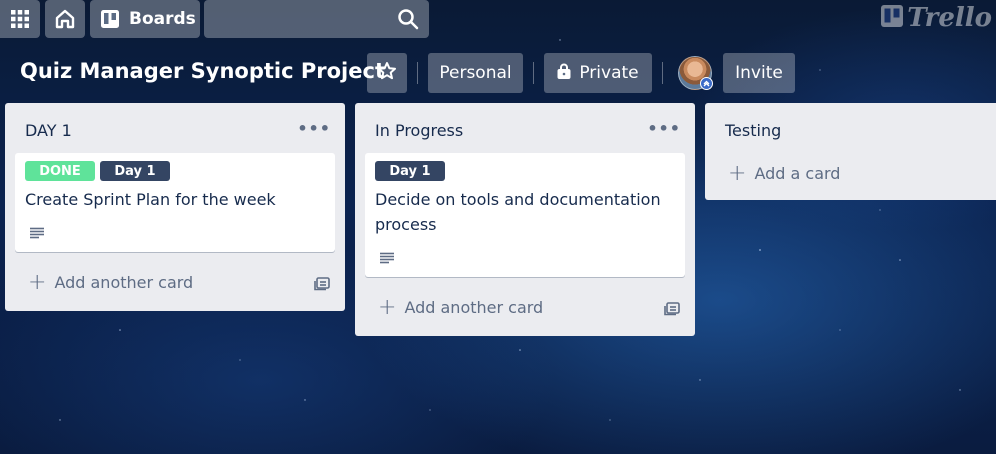 This screenshot has width=996, height=454. I want to click on home-button, so click(65, 19).